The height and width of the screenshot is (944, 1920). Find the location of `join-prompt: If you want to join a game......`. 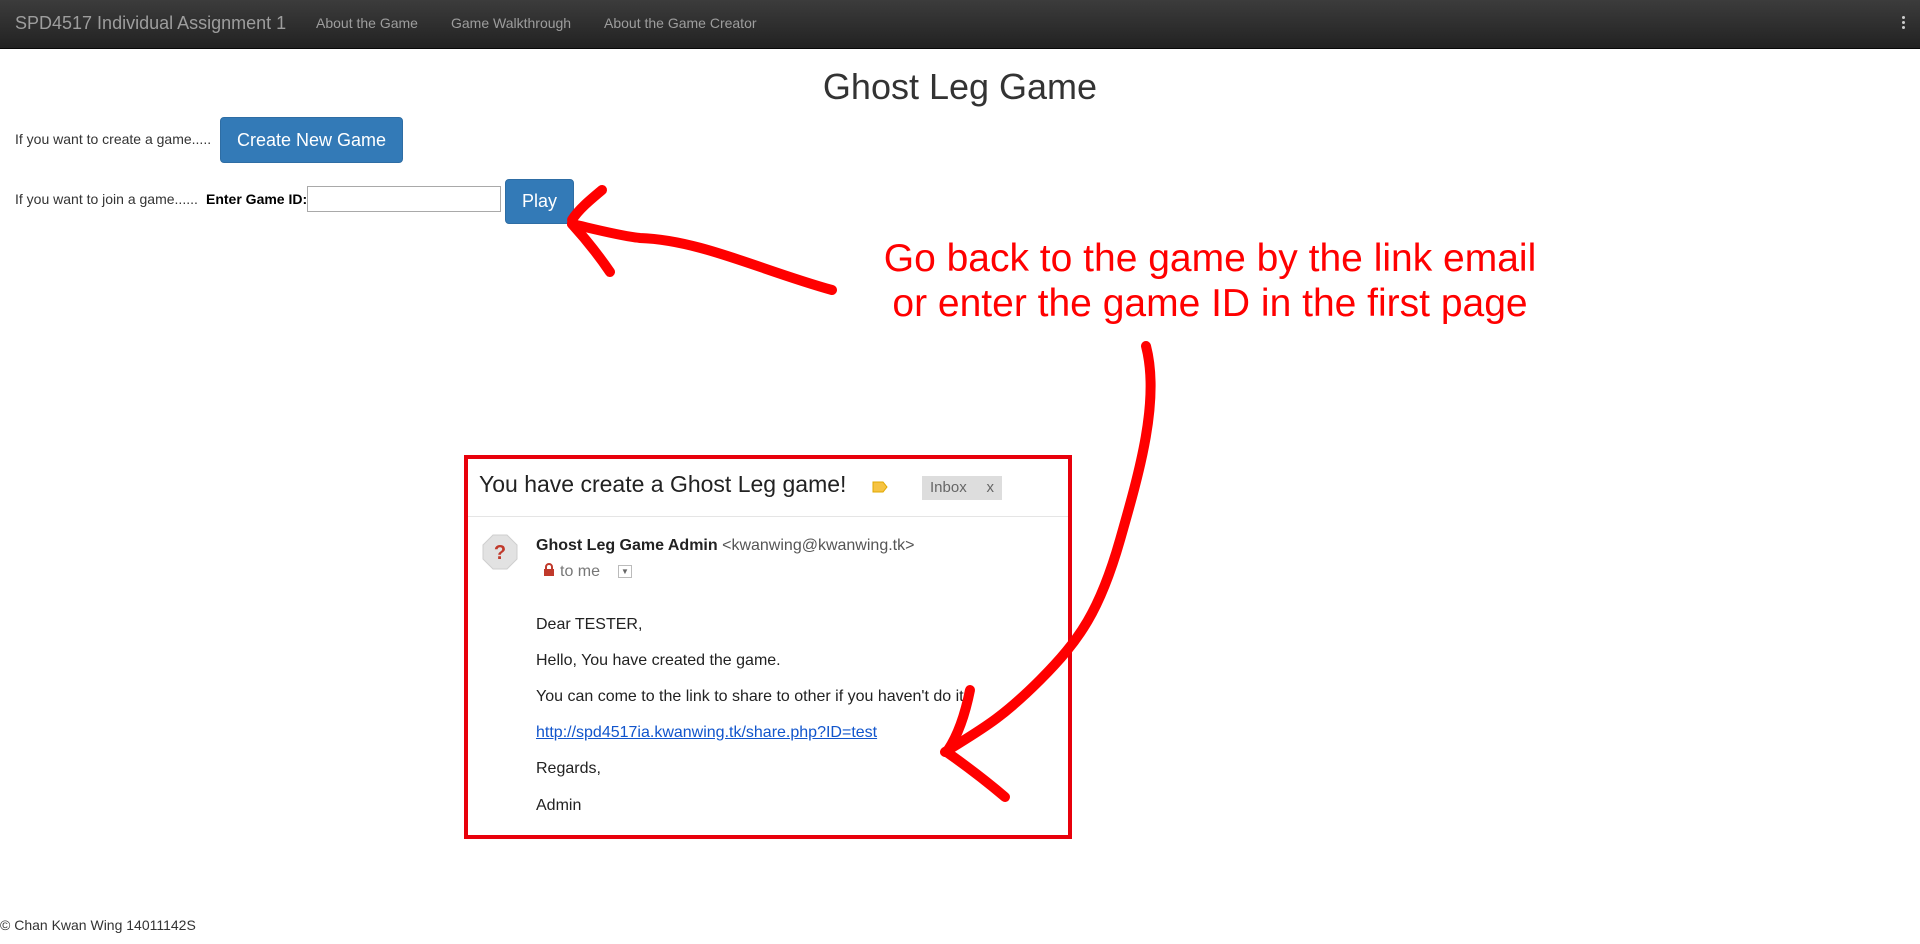

join-prompt: If you want to join a game...... is located at coordinates (106, 199).